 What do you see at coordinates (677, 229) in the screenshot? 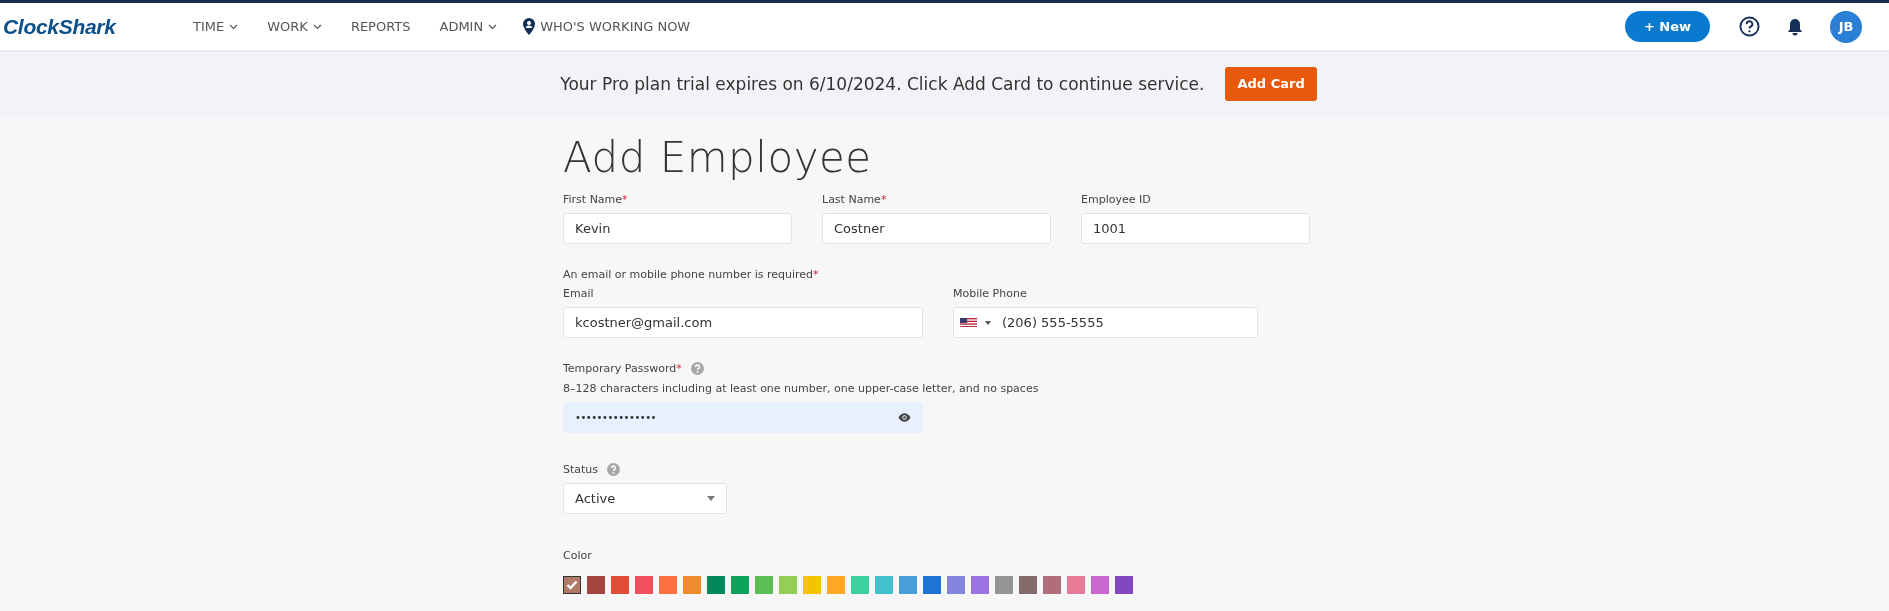
I see `input-field: Kevin` at bounding box center [677, 229].